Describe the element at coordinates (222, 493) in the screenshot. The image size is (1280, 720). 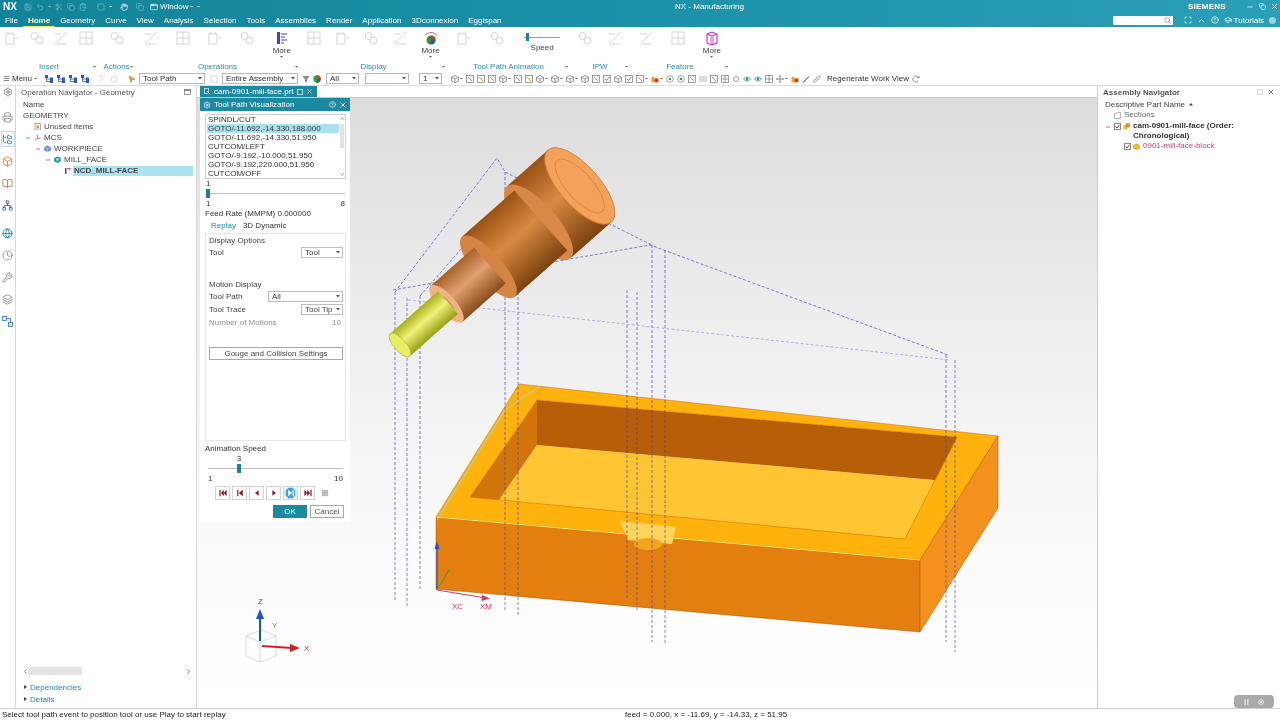
I see `rewind-button` at that location.